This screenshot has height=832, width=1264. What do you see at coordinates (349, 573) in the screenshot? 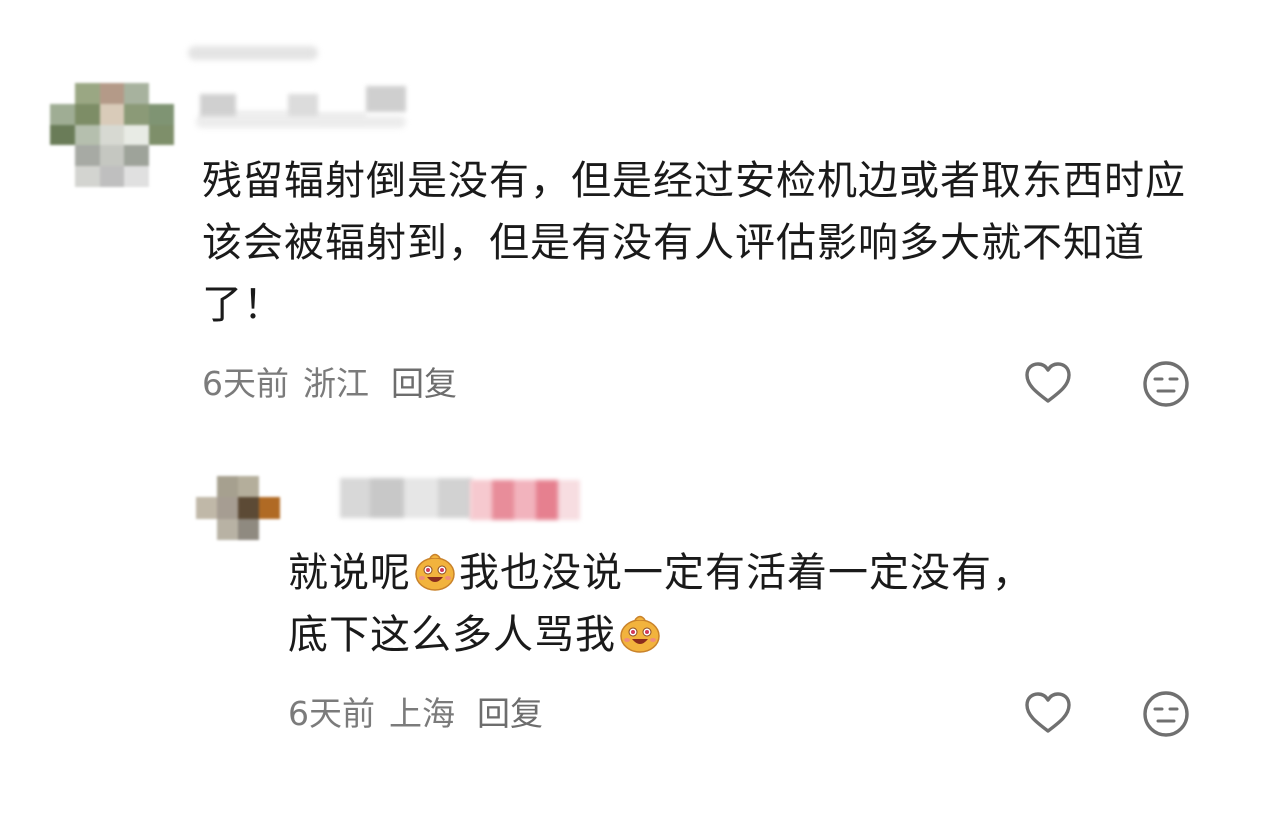
I see `comment-text-part: 就说呢` at bounding box center [349, 573].